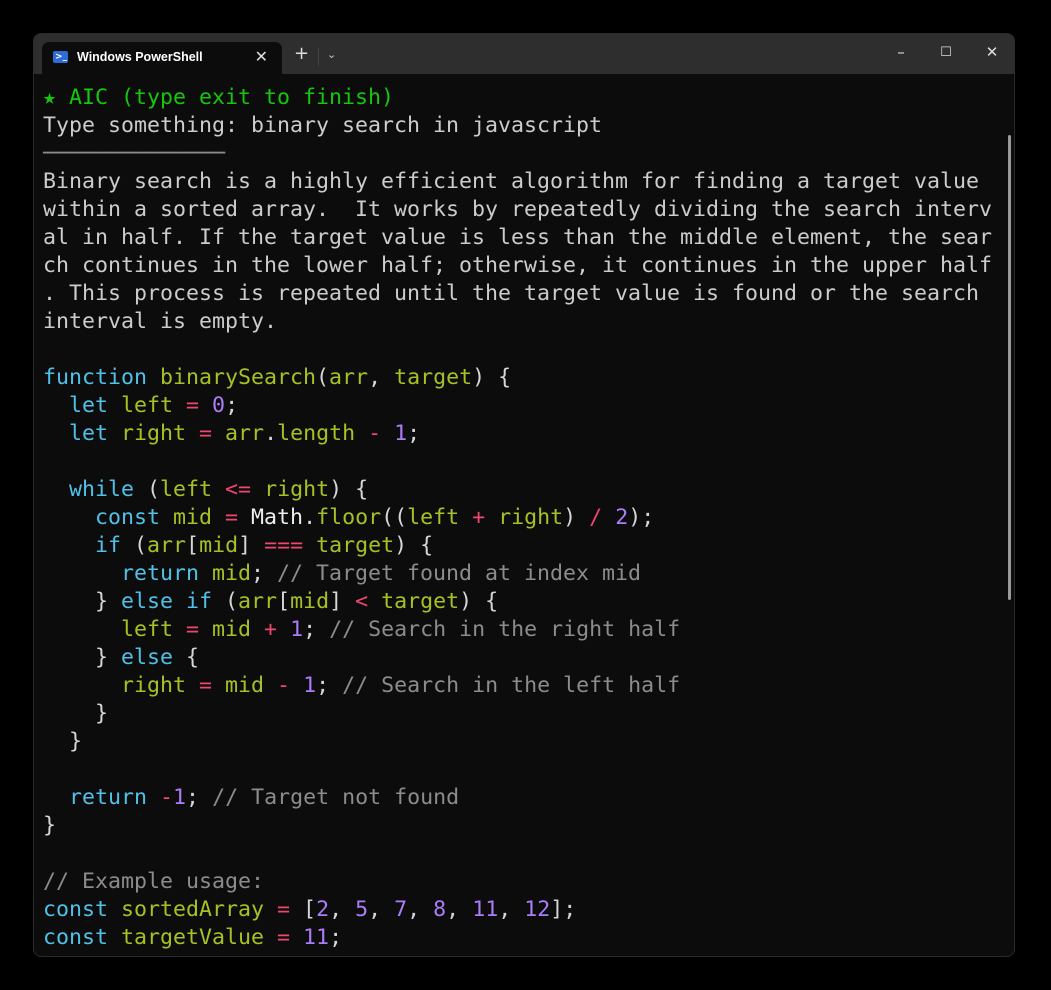 The width and height of the screenshot is (1051, 990). What do you see at coordinates (440, 909) in the screenshot?
I see `code-token: 8` at bounding box center [440, 909].